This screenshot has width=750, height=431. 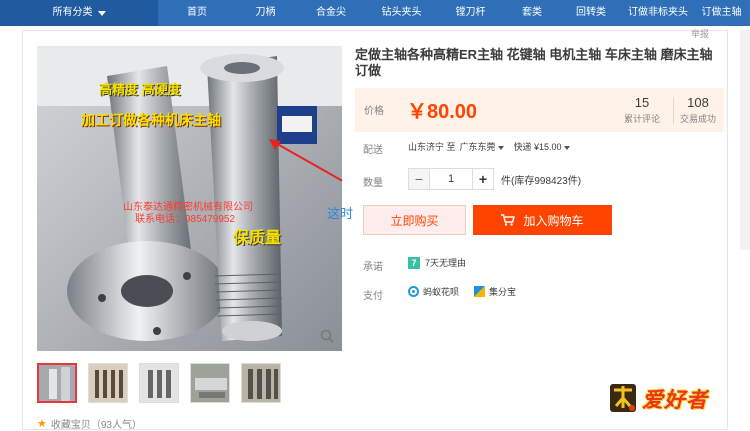 I want to click on nav-item-custom-chuck: 订做非标夹头, so click(x=658, y=13).